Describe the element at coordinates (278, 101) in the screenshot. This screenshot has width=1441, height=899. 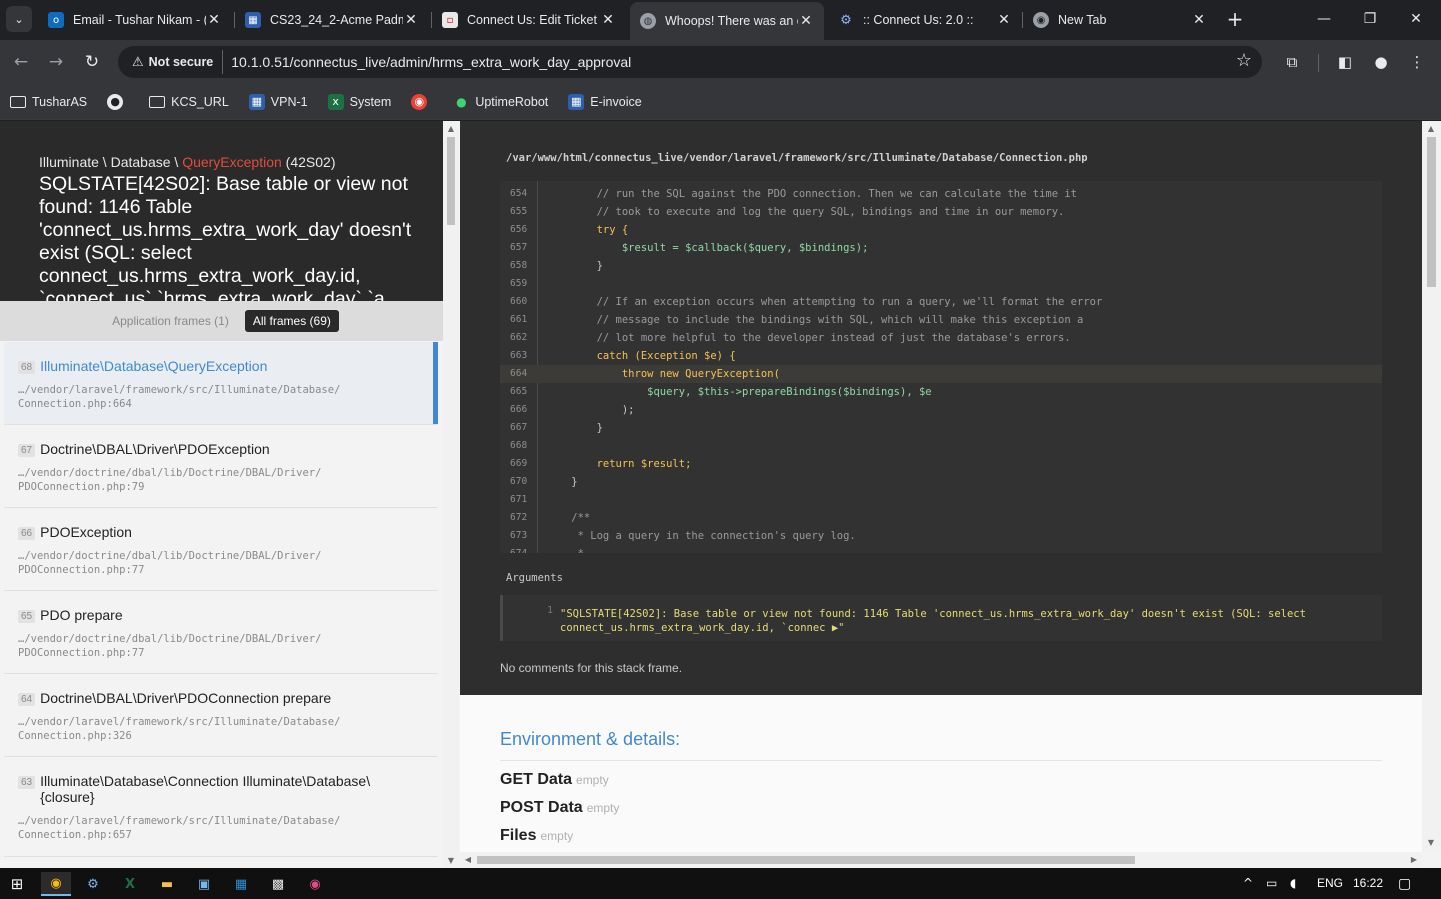
I see `bookmark-vpn-1: ▦ VPN-1` at that location.